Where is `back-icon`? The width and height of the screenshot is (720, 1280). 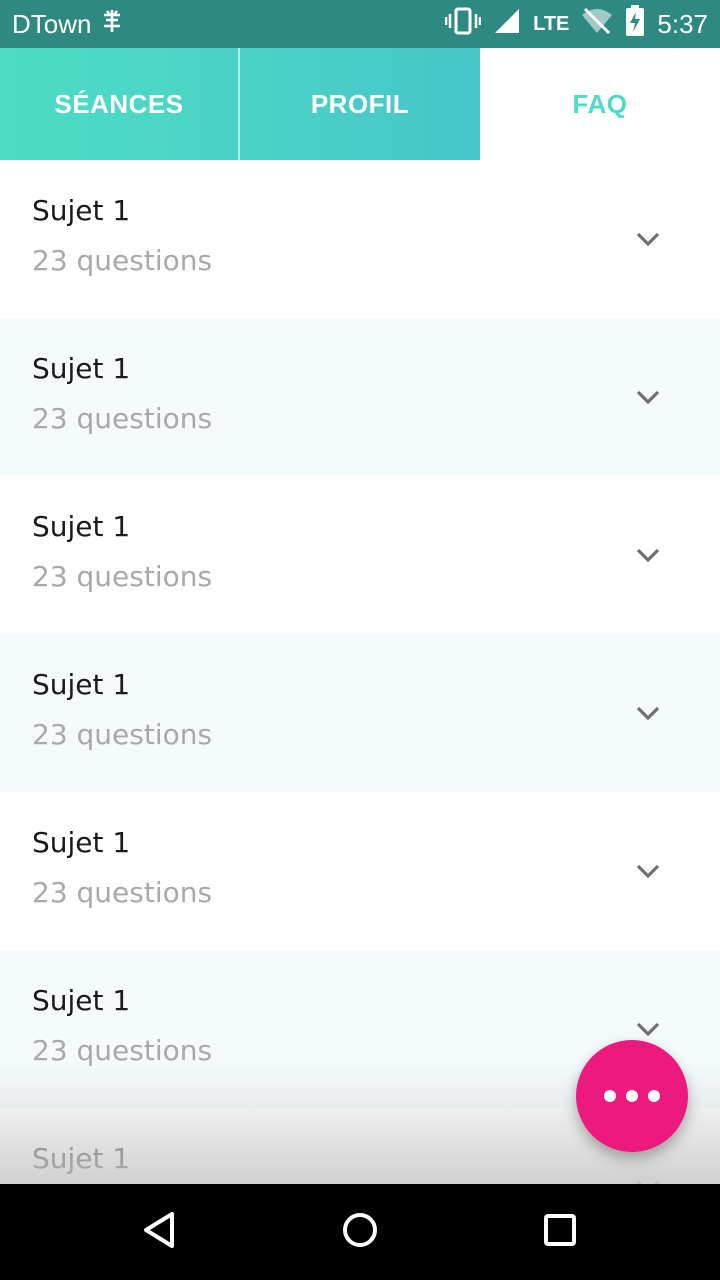
back-icon is located at coordinates (160, 1232).